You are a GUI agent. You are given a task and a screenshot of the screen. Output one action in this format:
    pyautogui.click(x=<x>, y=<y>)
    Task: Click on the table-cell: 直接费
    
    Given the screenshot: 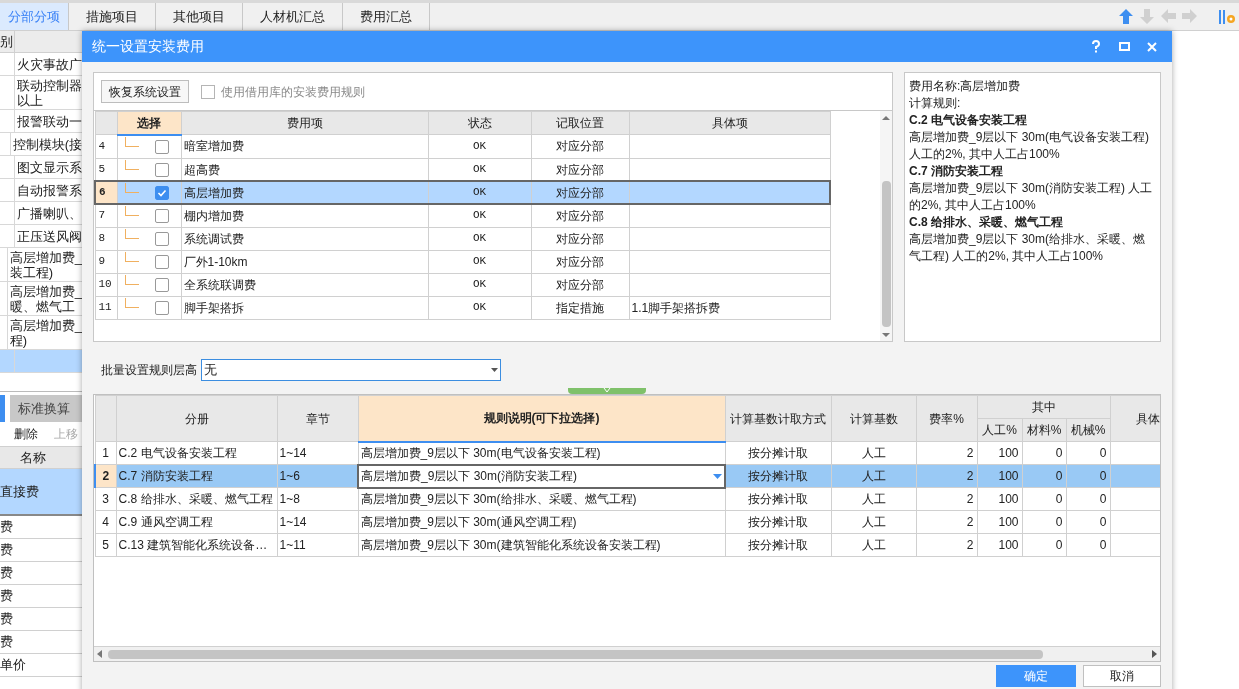 What is the action you would take?
    pyautogui.click(x=41, y=492)
    